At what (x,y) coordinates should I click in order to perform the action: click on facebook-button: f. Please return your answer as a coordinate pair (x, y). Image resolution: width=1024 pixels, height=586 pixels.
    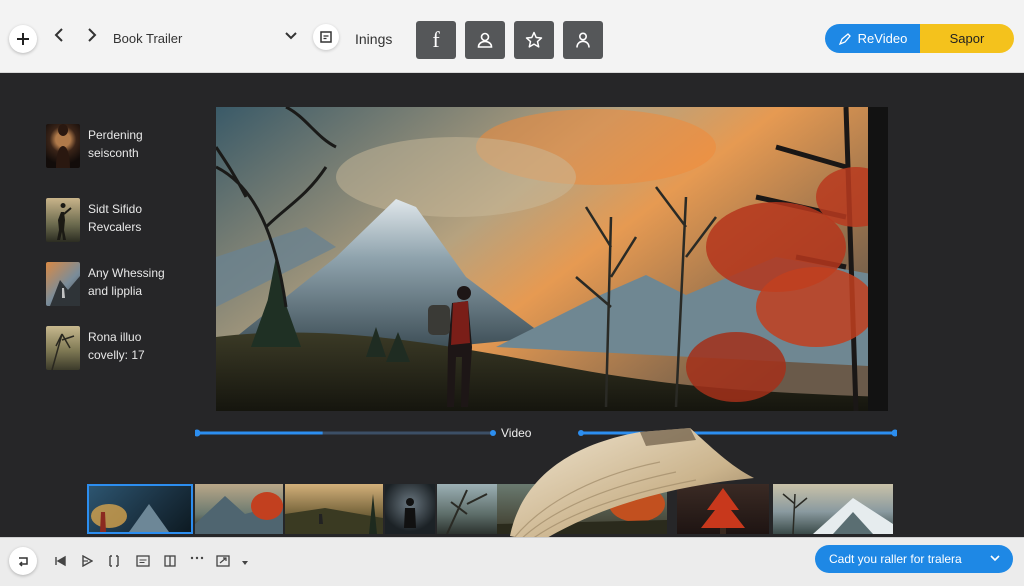
    Looking at the image, I should click on (436, 40).